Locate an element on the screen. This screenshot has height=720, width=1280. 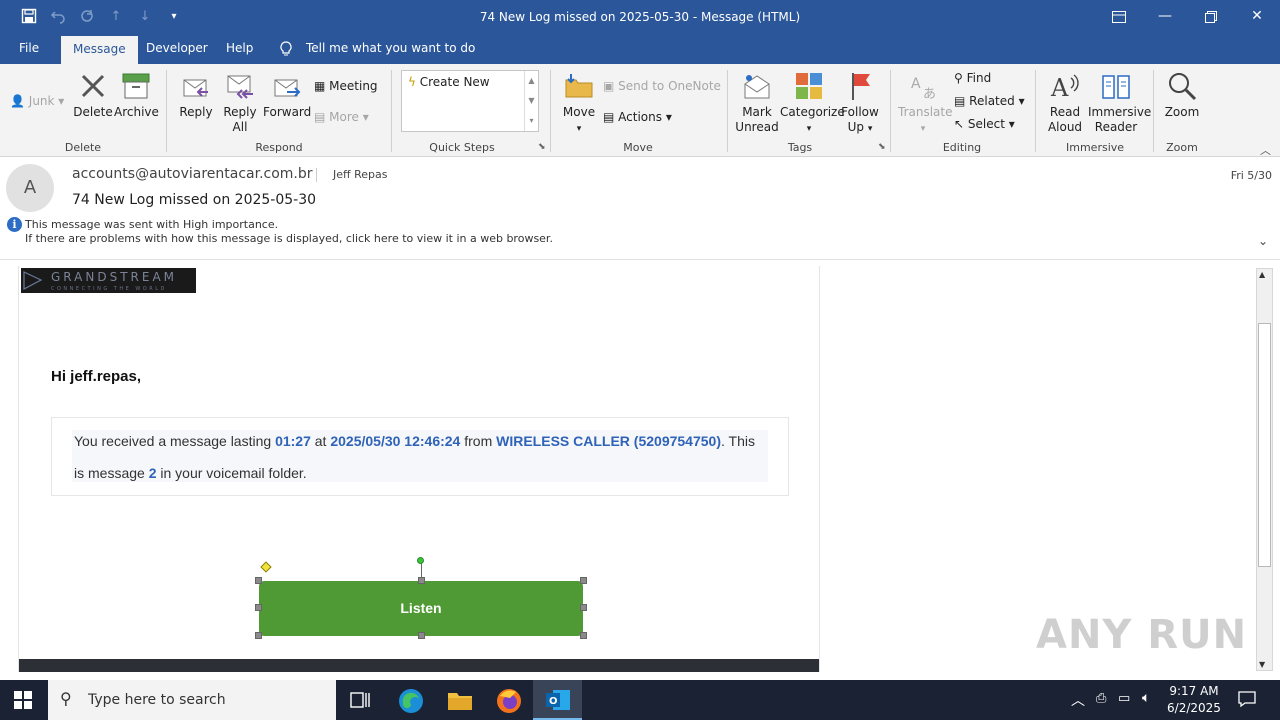
reply-all-button: Reply All is located at coordinates (240, 102).